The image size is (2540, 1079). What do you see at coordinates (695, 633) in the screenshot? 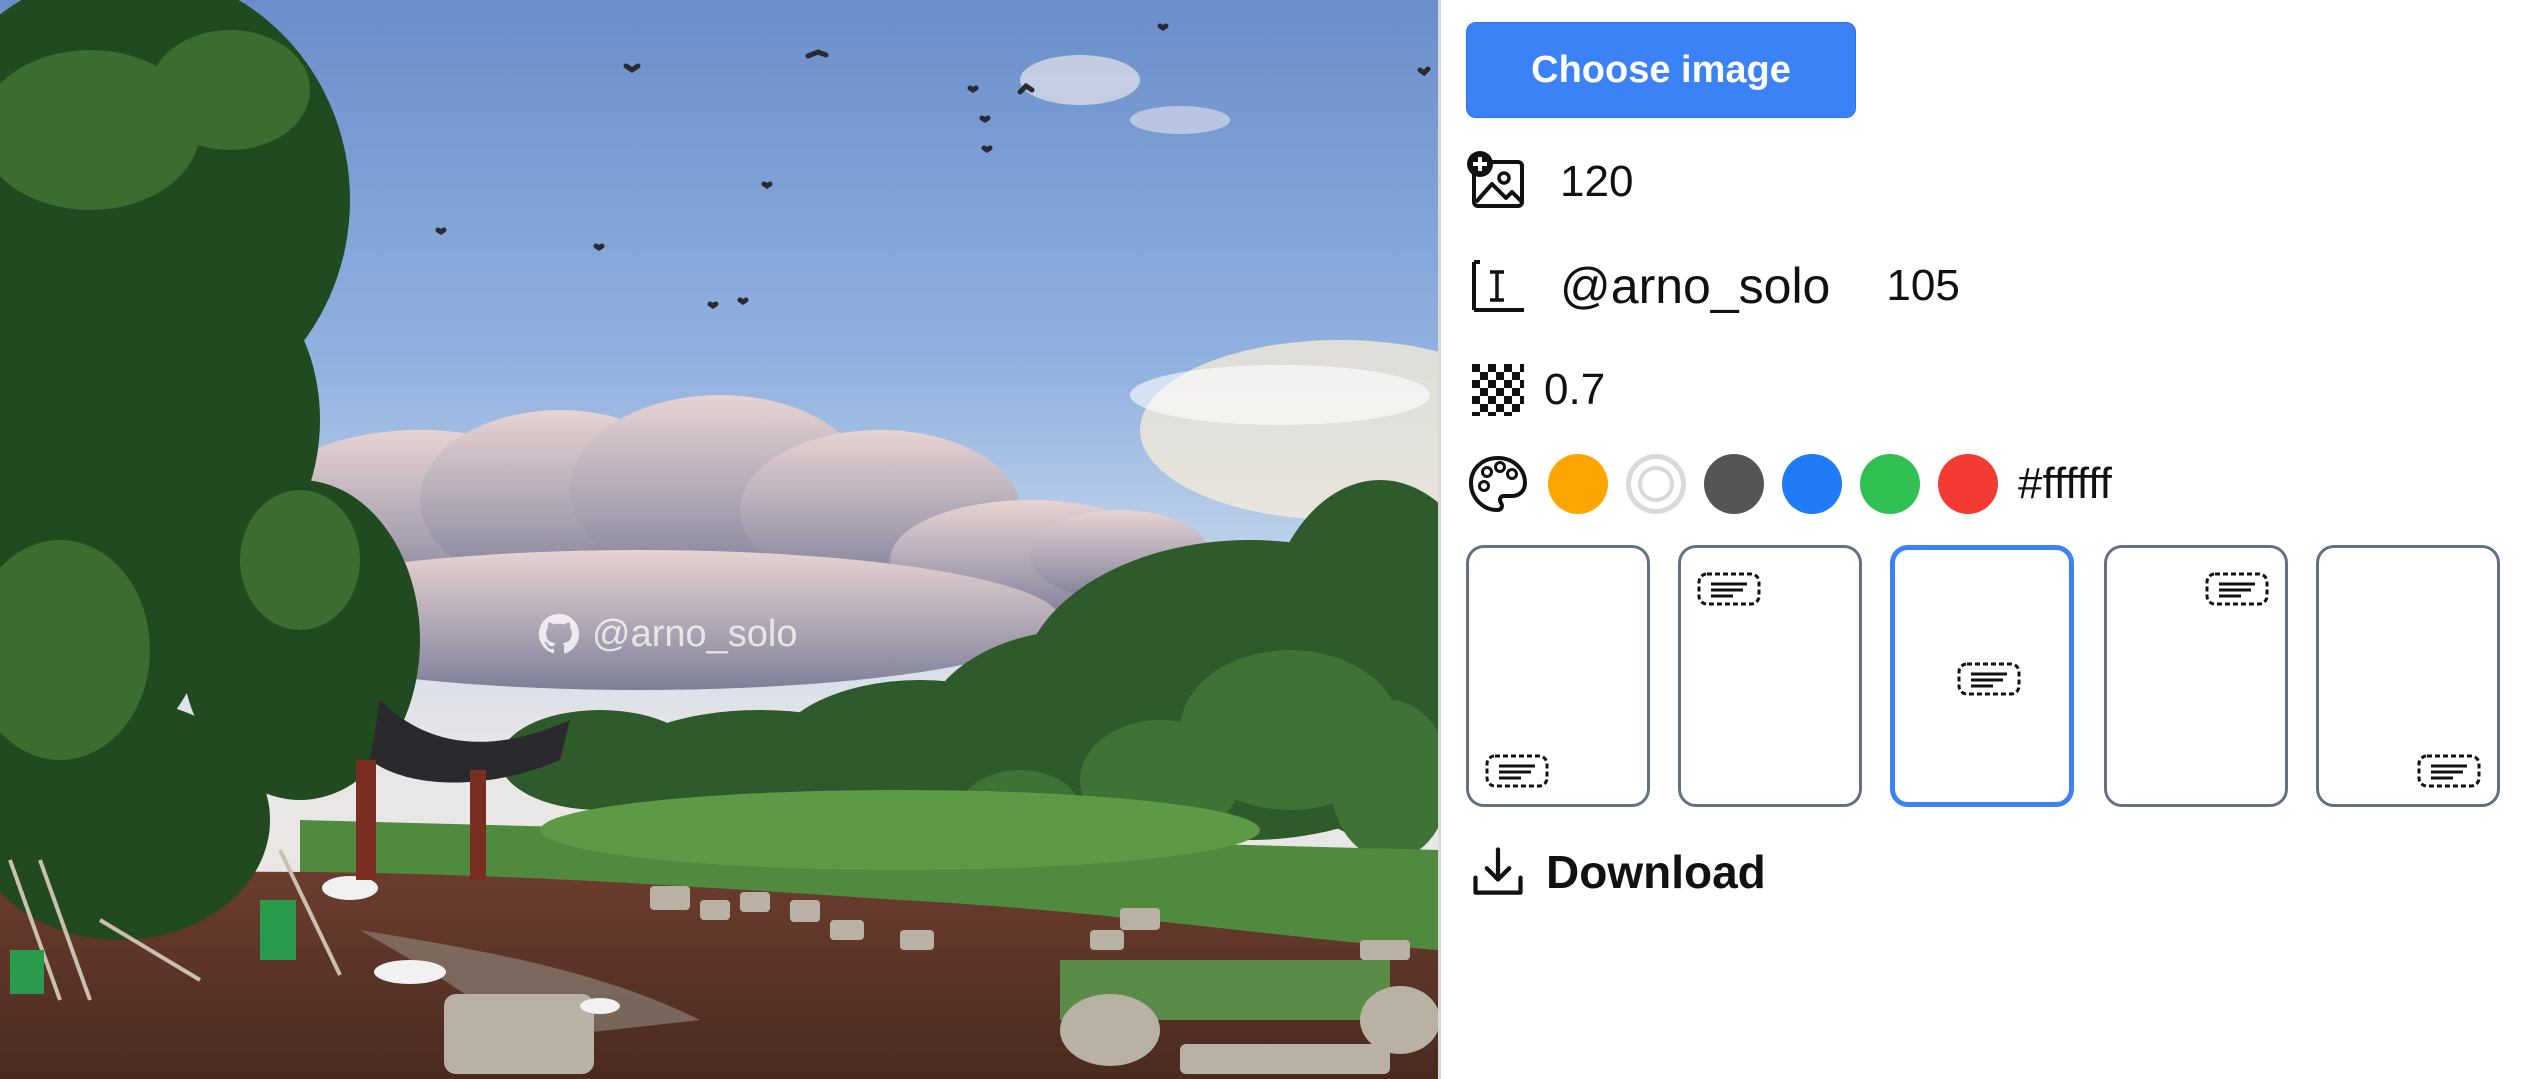
I see `watermark-text: @arno_solo` at bounding box center [695, 633].